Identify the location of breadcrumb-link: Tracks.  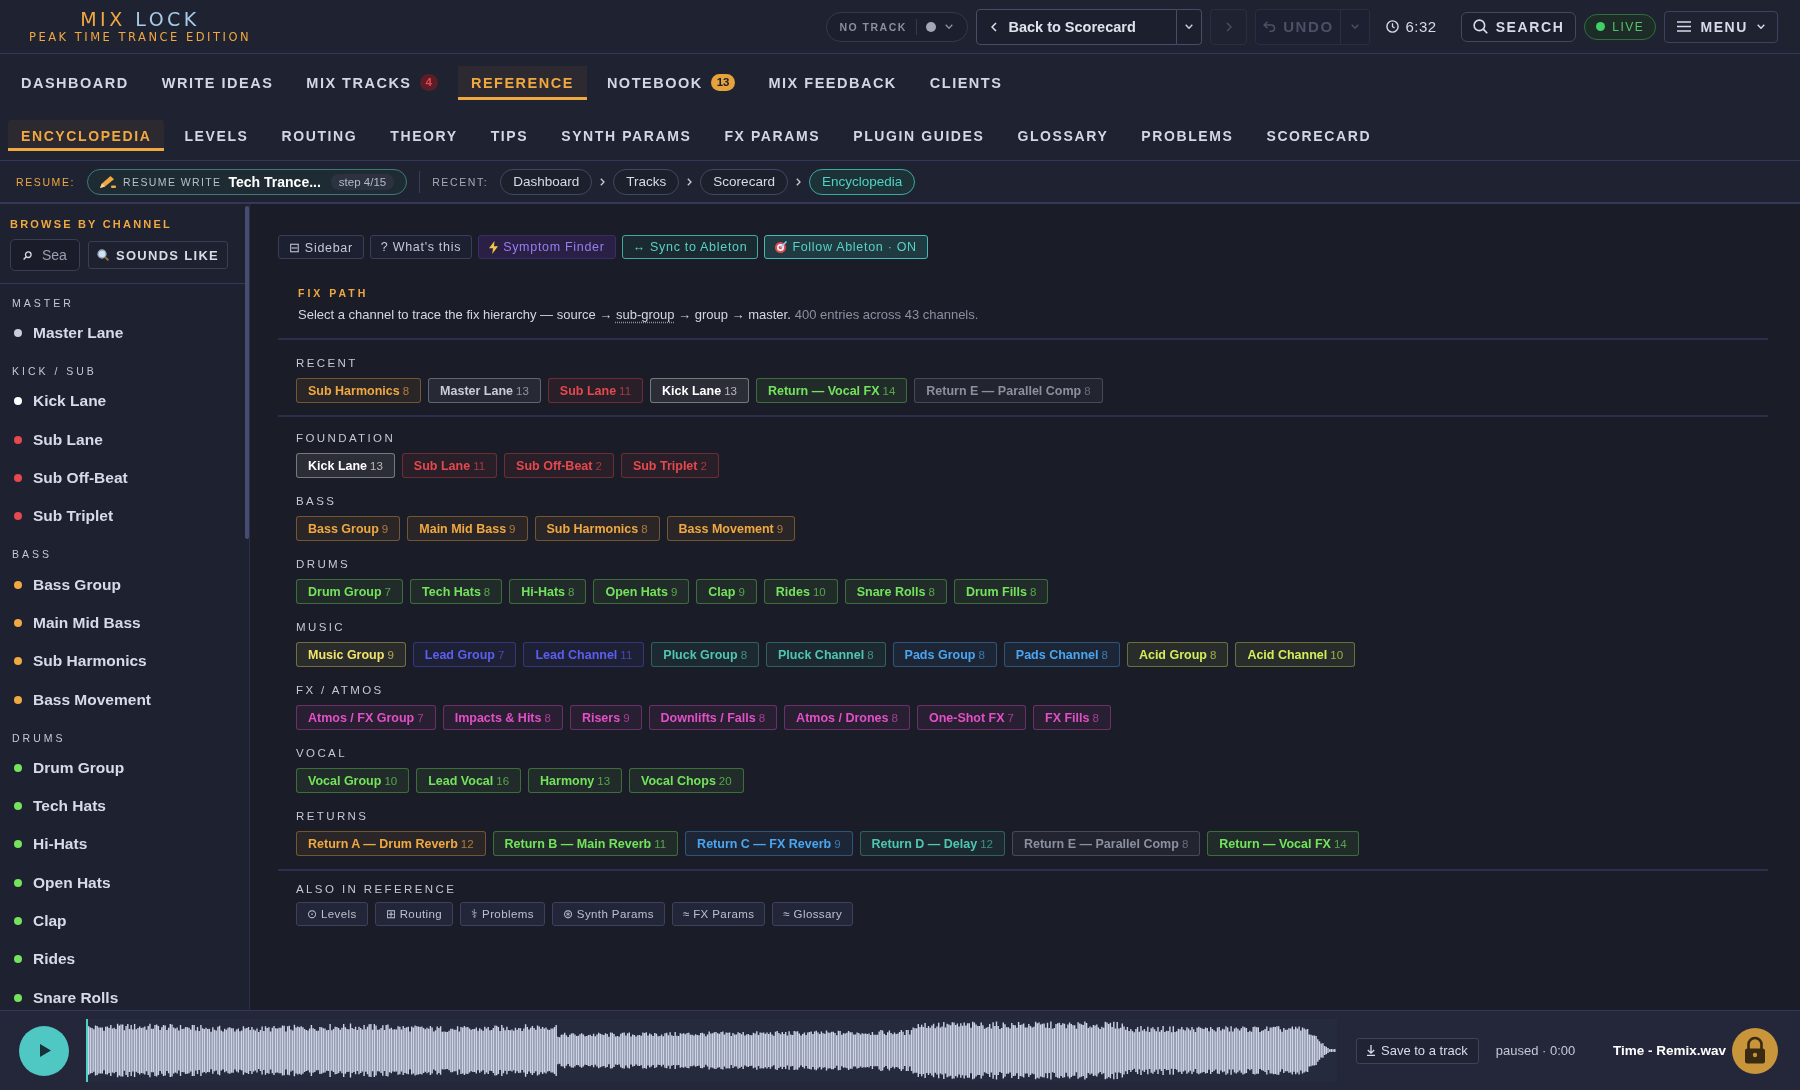
(646, 181).